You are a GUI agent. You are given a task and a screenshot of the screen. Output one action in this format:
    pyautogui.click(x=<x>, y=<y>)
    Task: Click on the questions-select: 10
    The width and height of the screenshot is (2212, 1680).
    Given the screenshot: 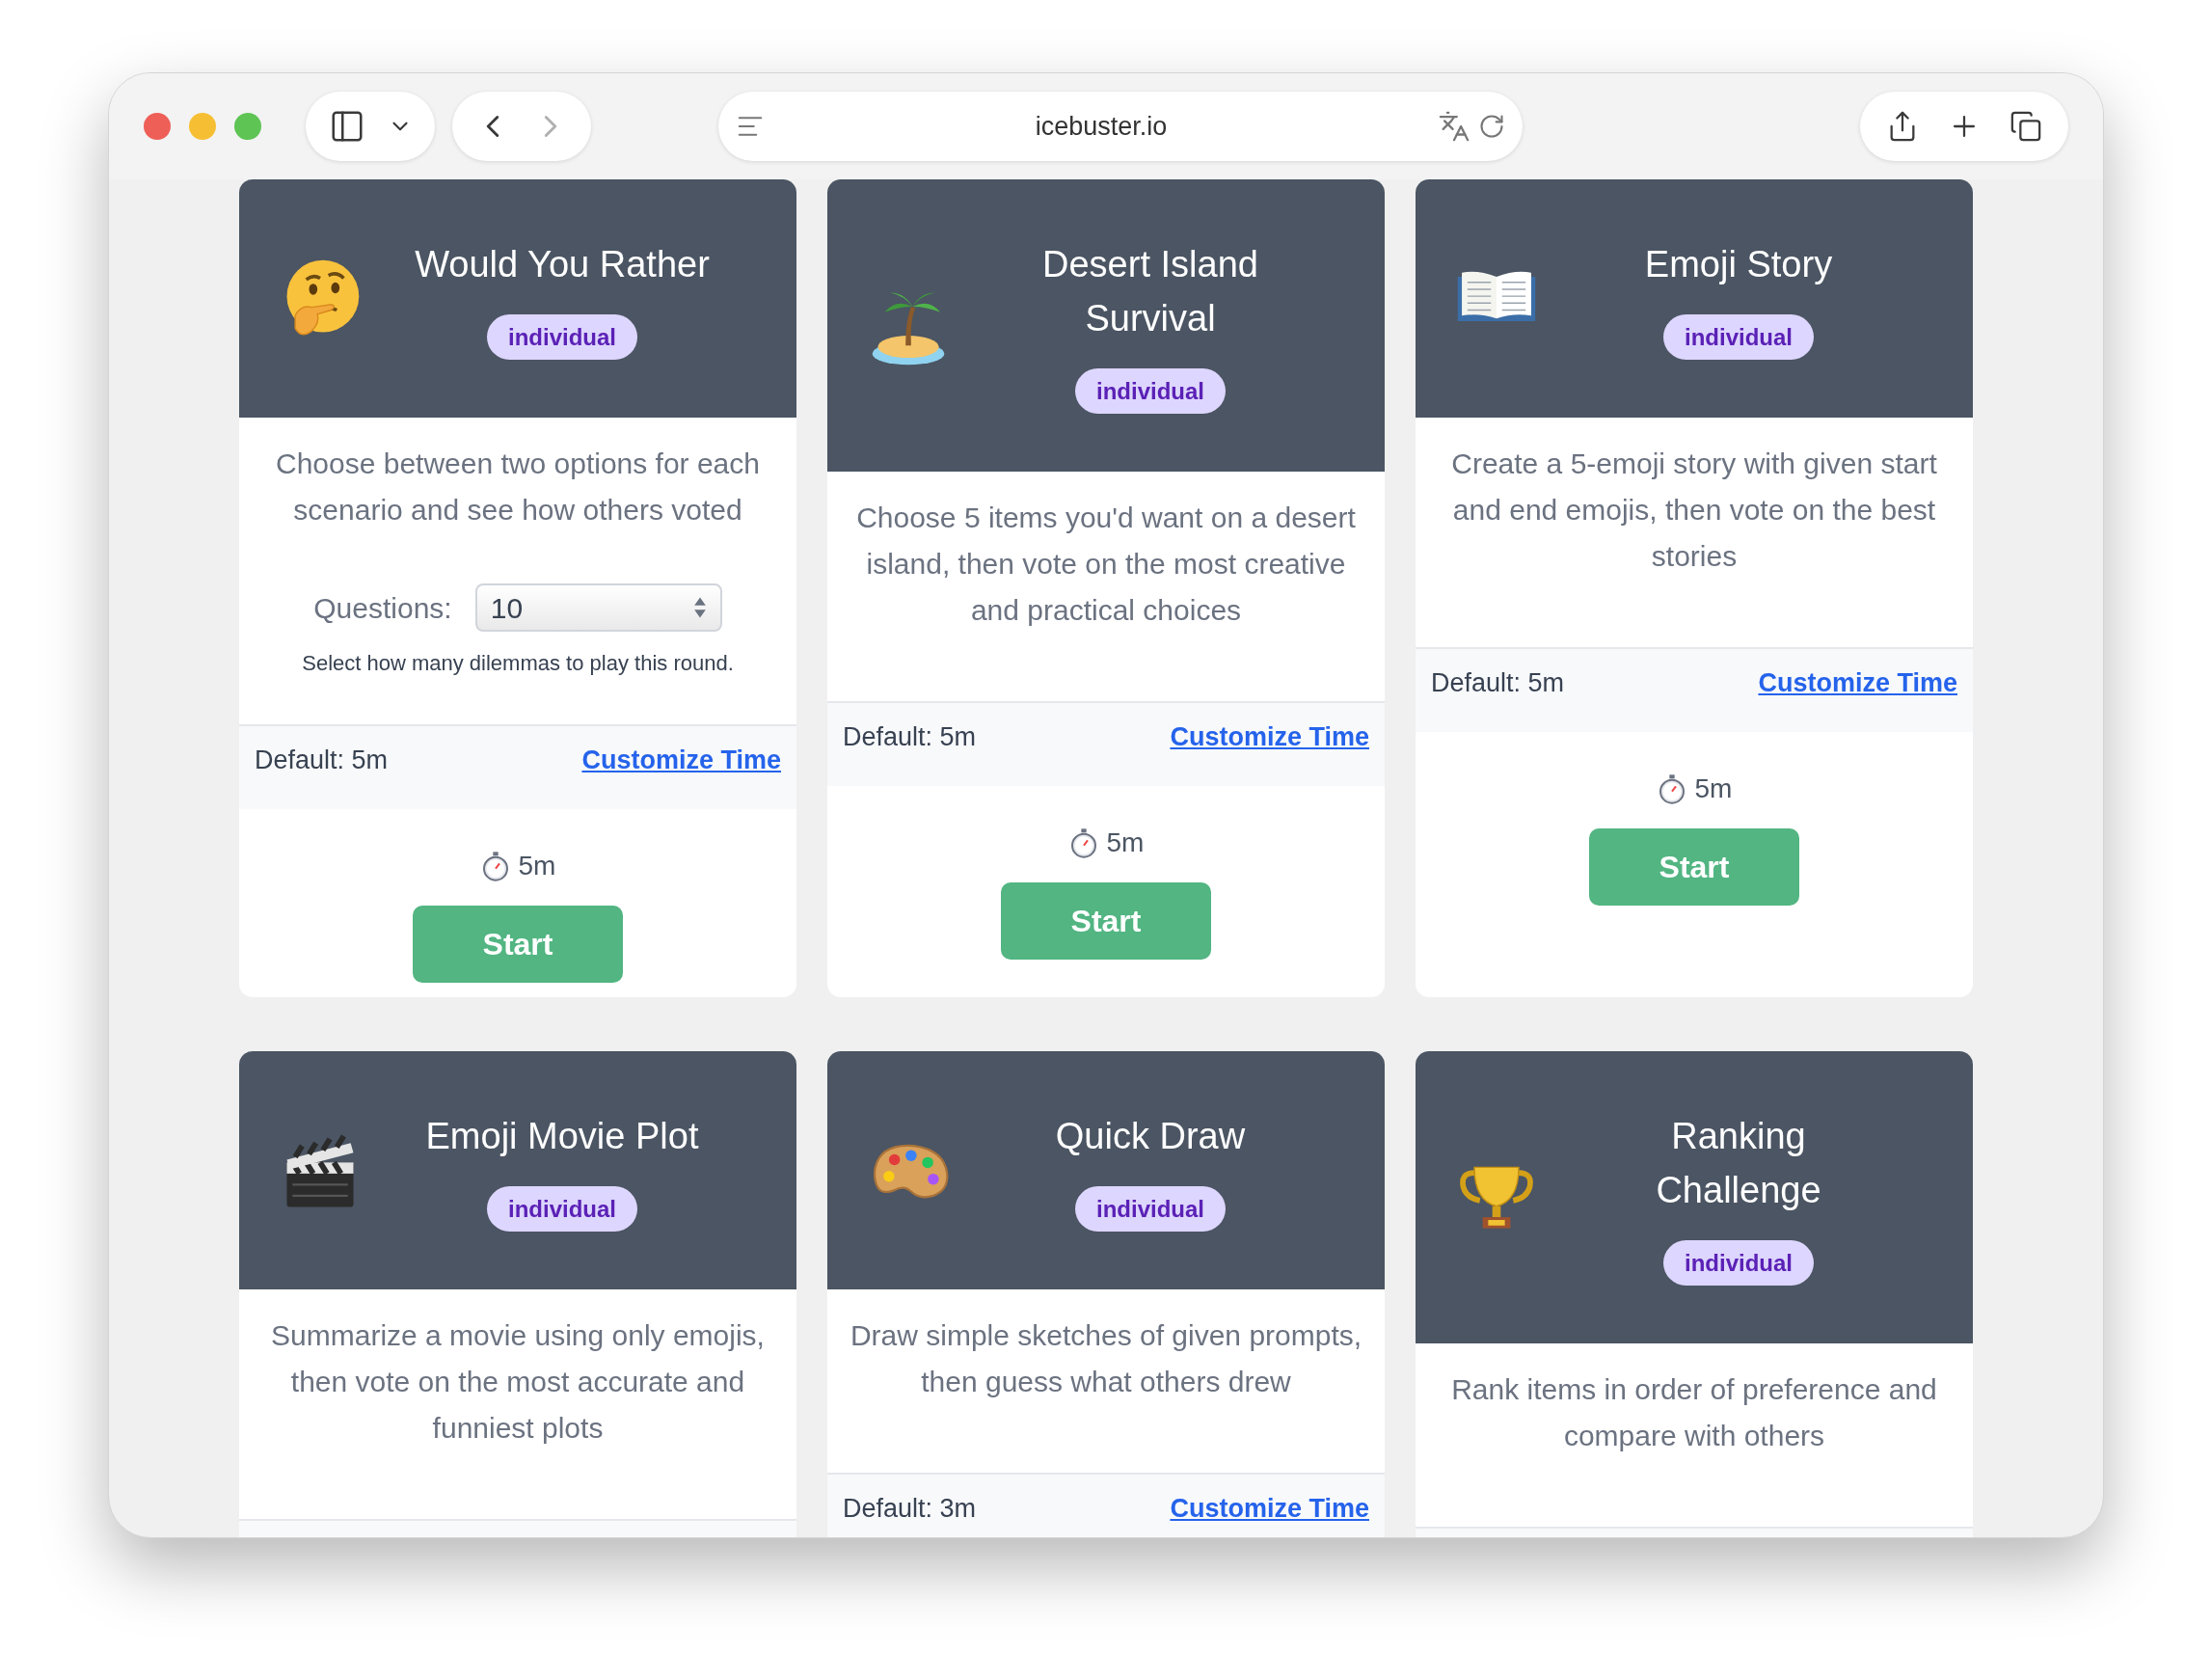 What is the action you would take?
    pyautogui.click(x=598, y=607)
    